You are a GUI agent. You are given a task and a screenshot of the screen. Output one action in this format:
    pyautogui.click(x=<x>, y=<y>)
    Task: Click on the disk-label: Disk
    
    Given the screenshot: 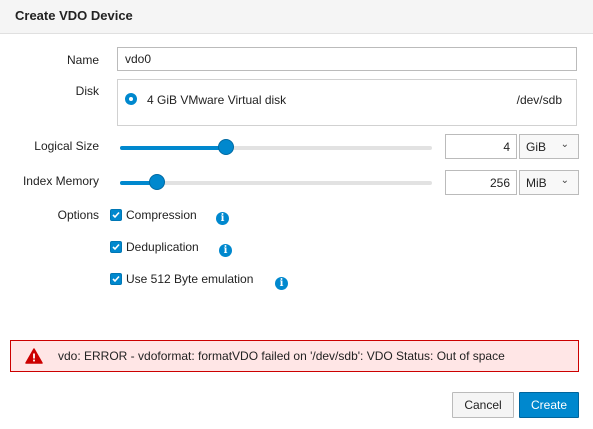 What is the action you would take?
    pyautogui.click(x=87, y=91)
    